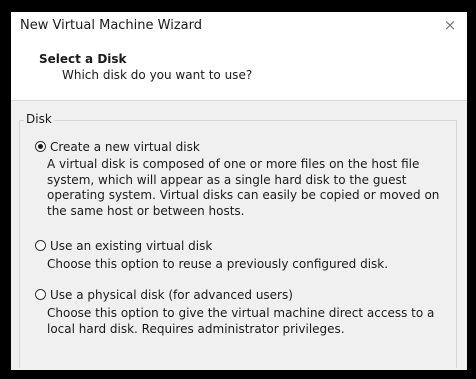 Image resolution: width=476 pixels, height=379 pixels. I want to click on disk-group-label: Disk, so click(39, 119).